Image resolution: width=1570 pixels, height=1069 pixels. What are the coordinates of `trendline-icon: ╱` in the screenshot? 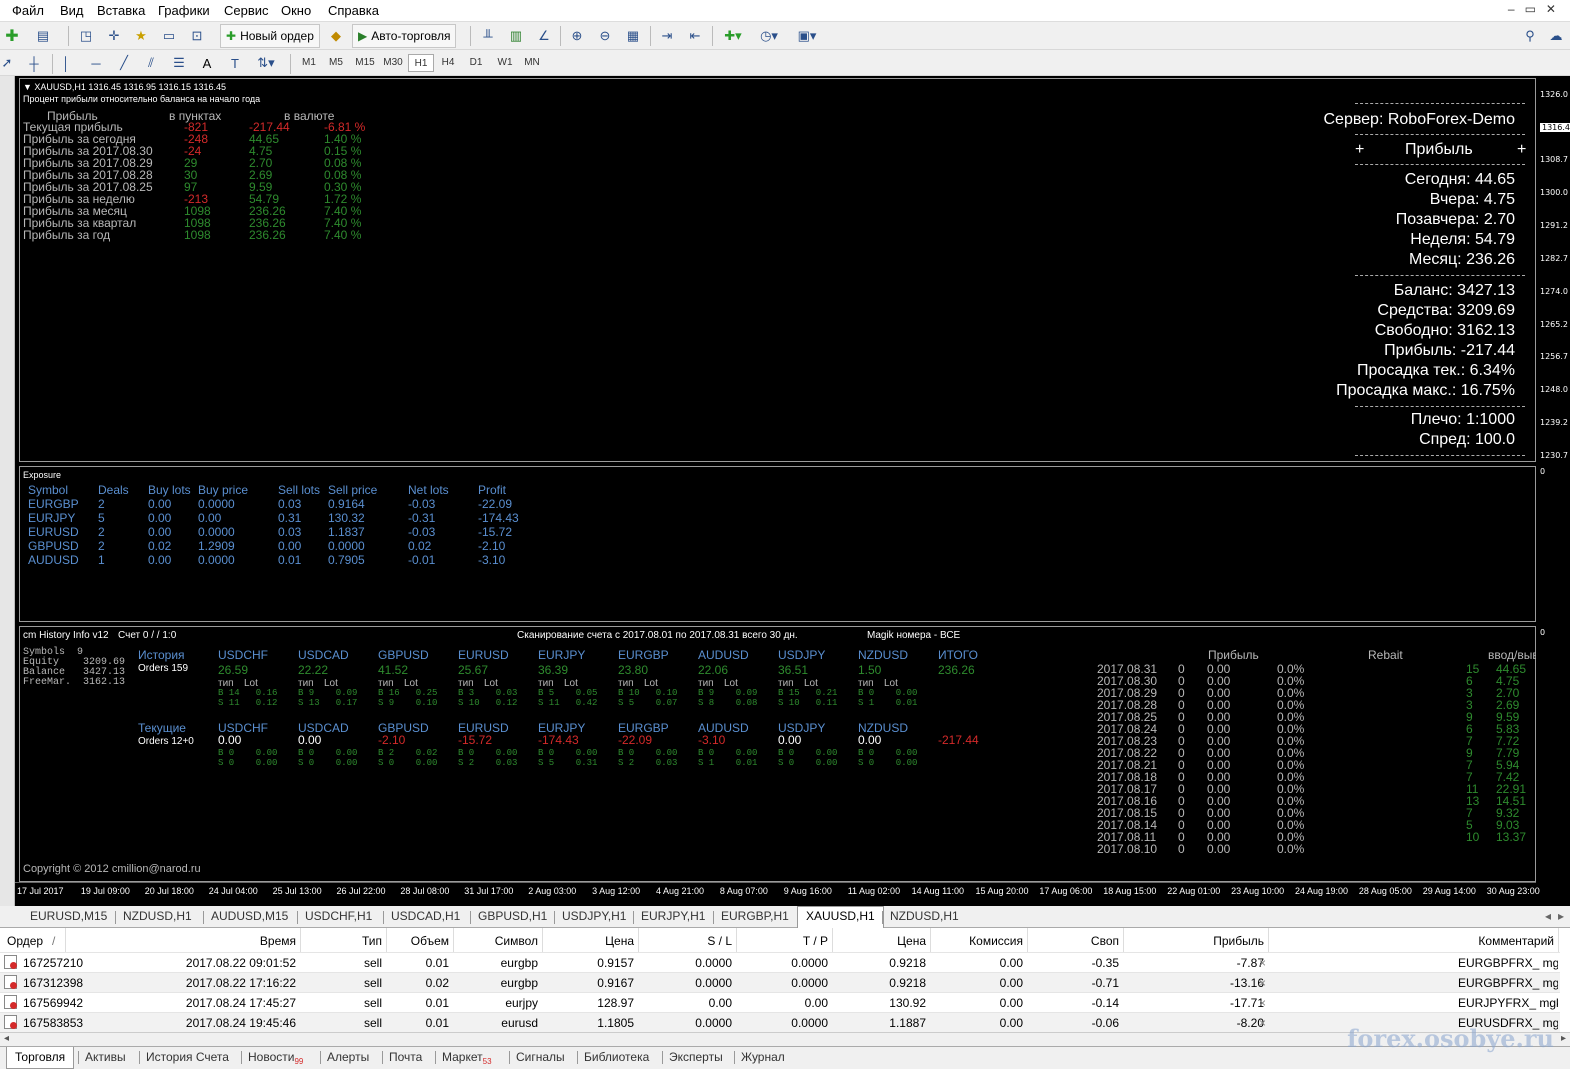 It's located at (124, 63).